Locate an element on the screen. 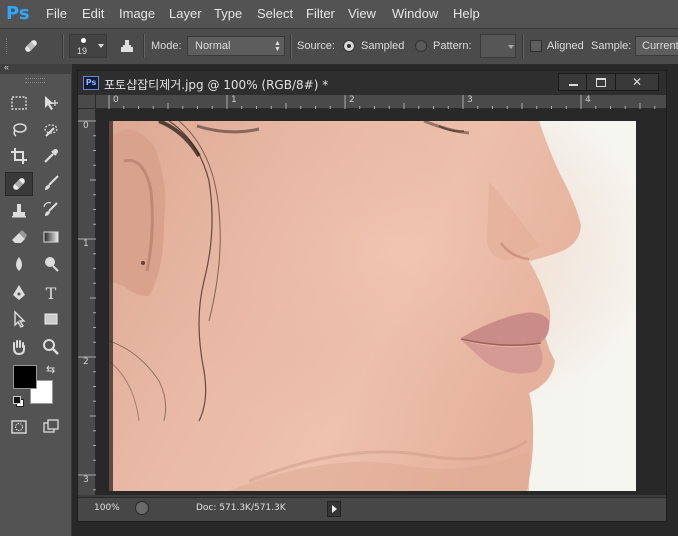 This screenshot has width=678, height=536. menu-view: View is located at coordinates (362, 14).